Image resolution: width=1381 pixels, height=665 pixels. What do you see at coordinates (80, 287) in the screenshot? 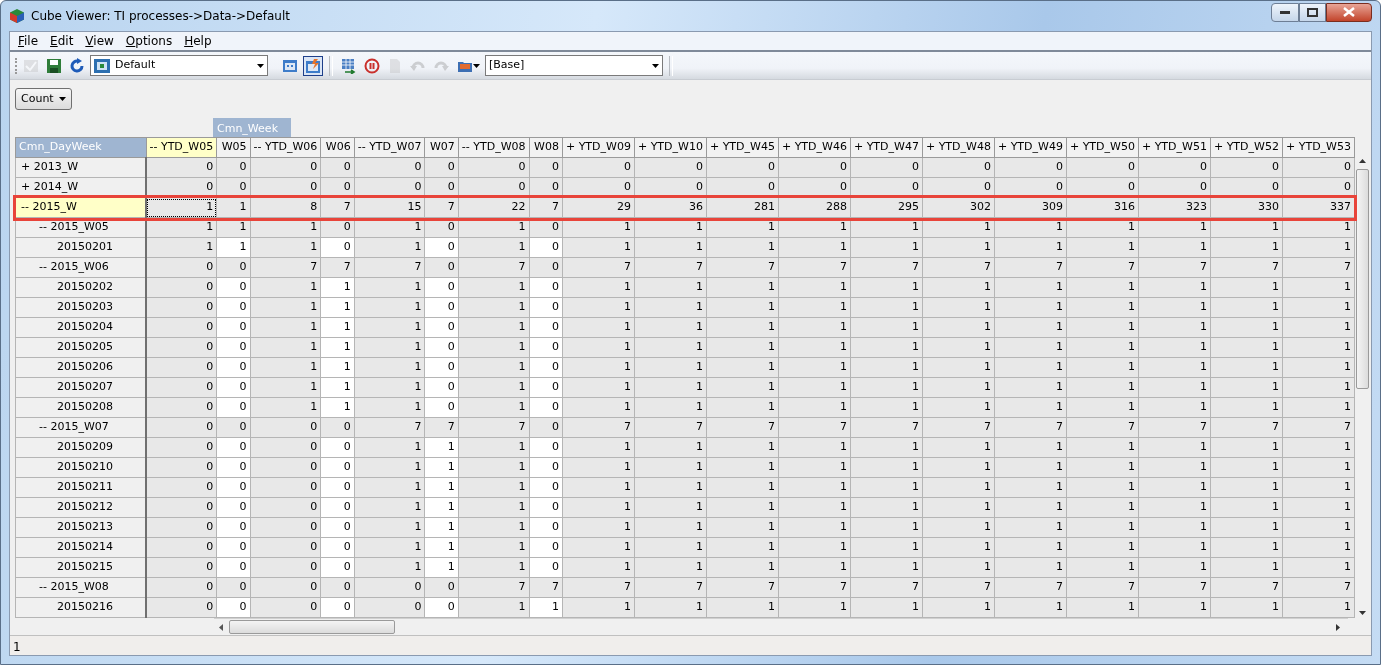
I see `row-header: 20150202` at bounding box center [80, 287].